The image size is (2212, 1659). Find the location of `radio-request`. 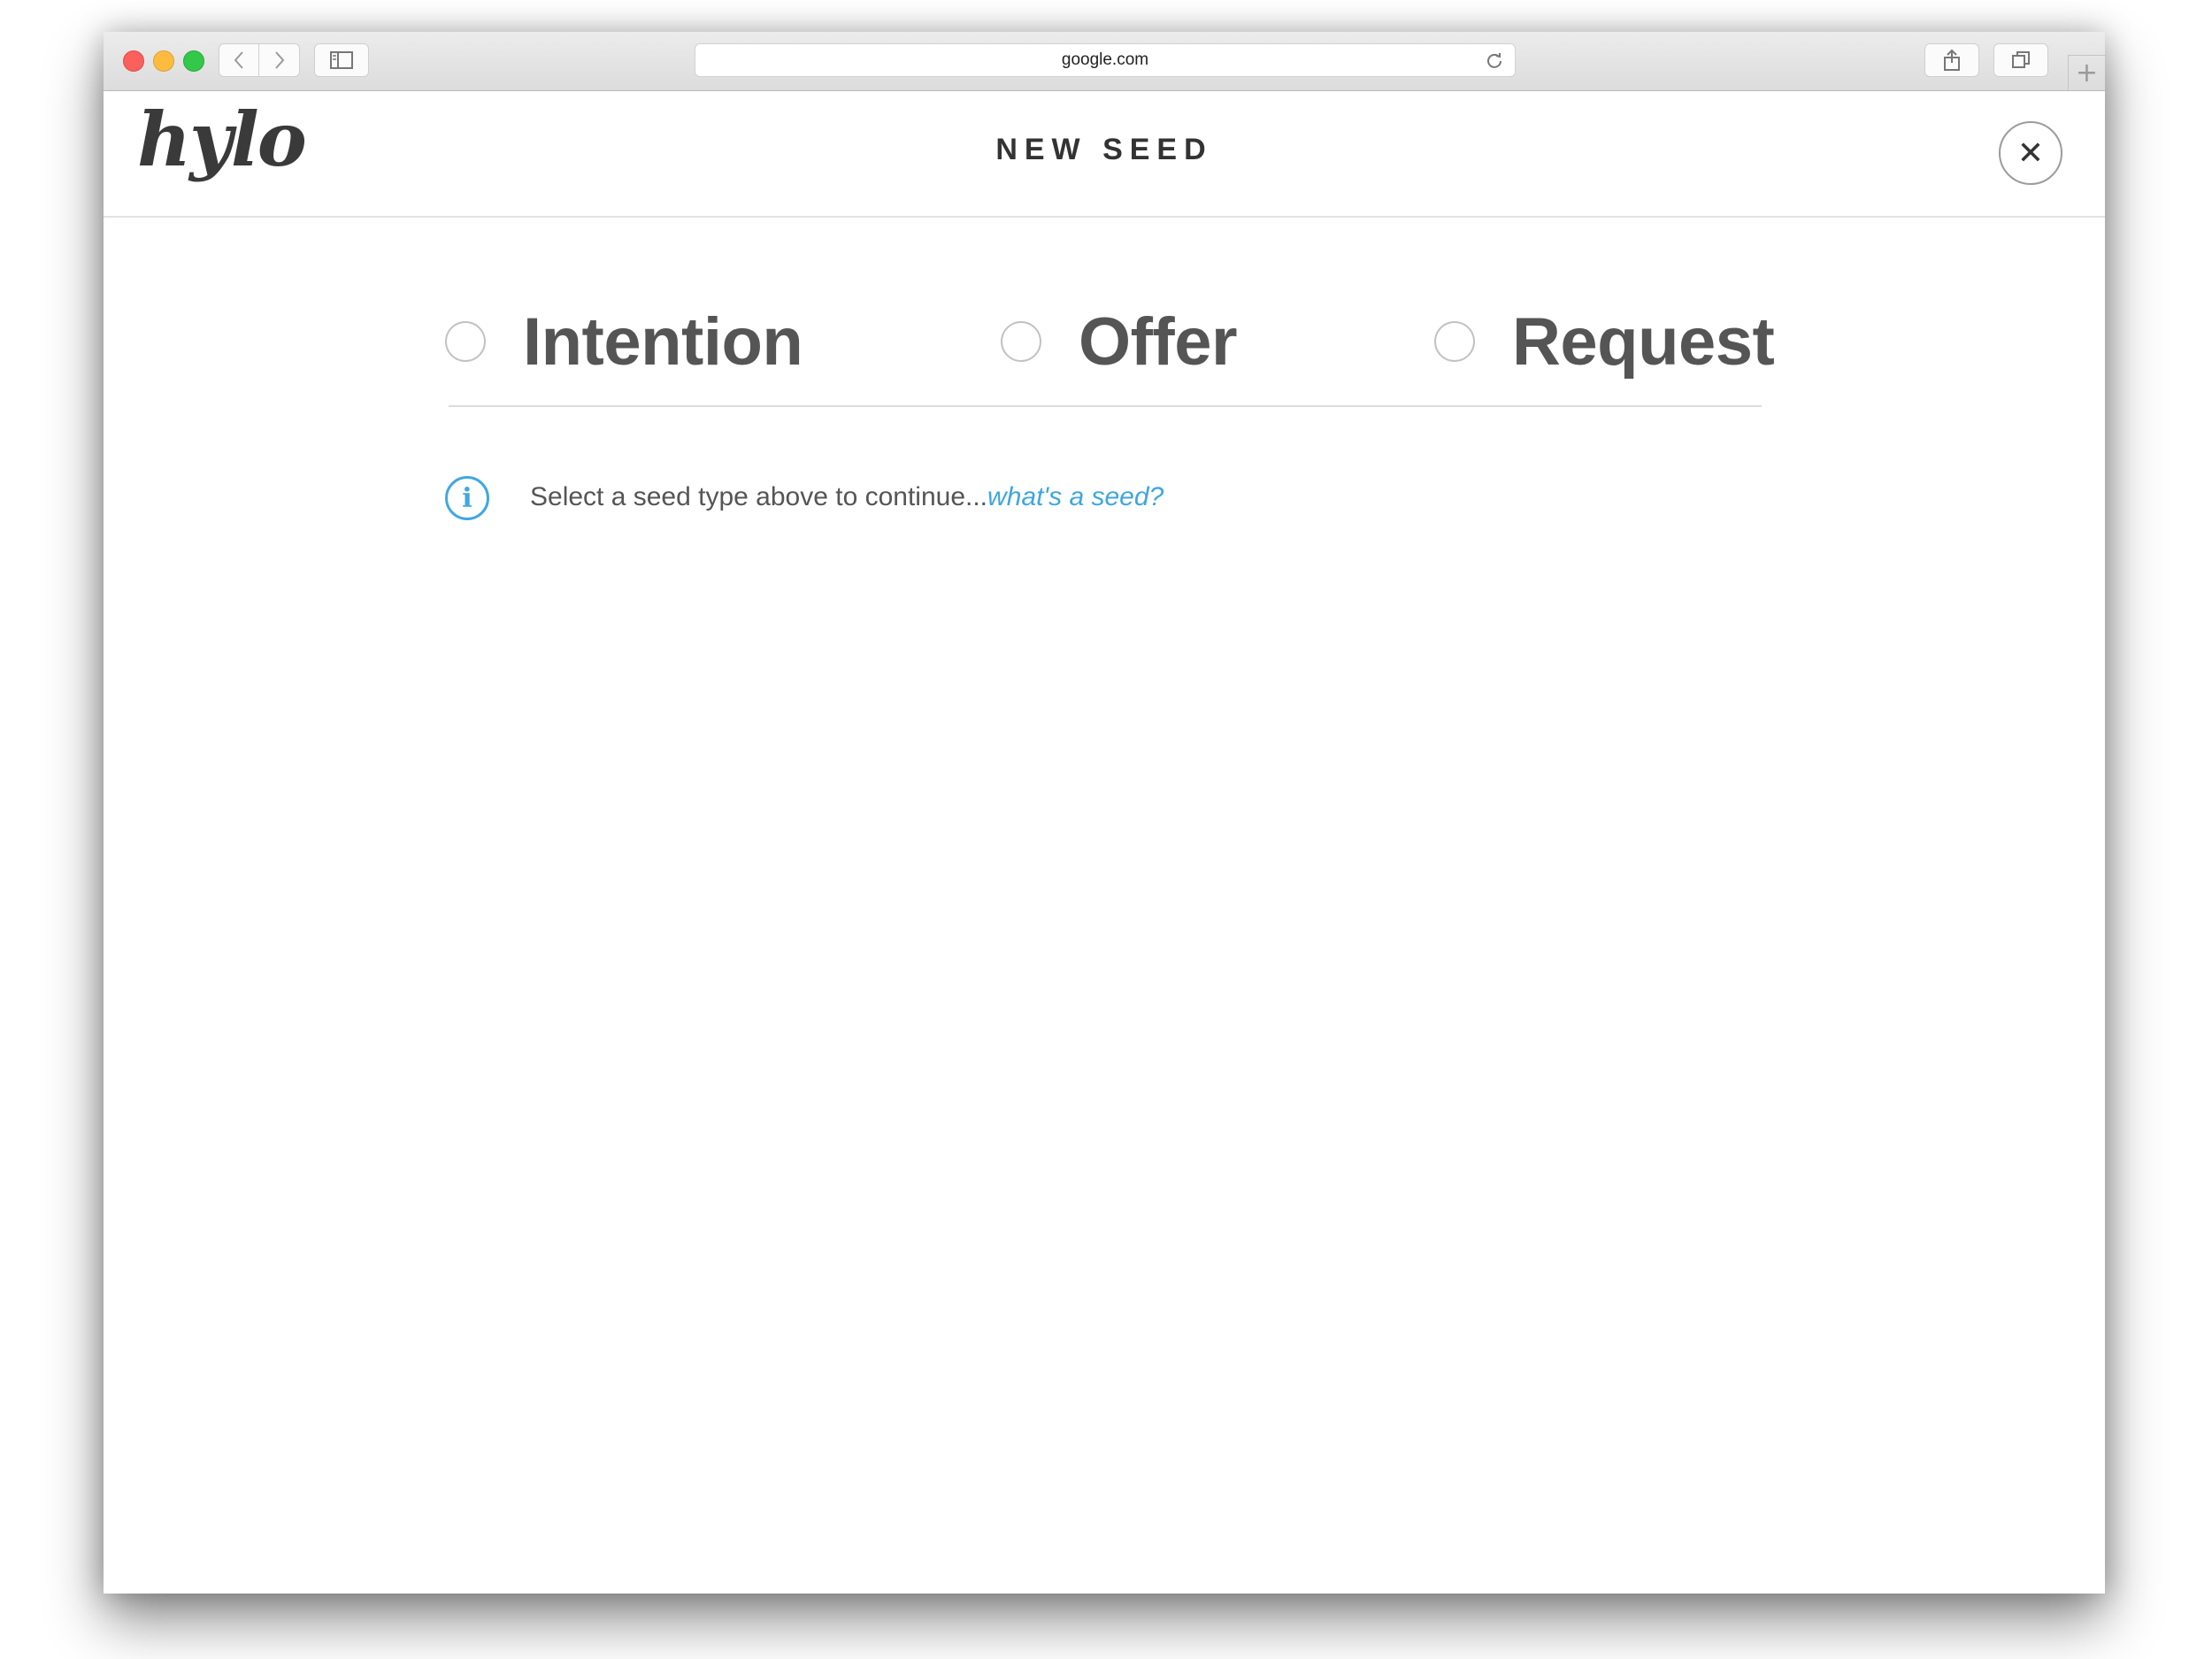

radio-request is located at coordinates (1455, 341).